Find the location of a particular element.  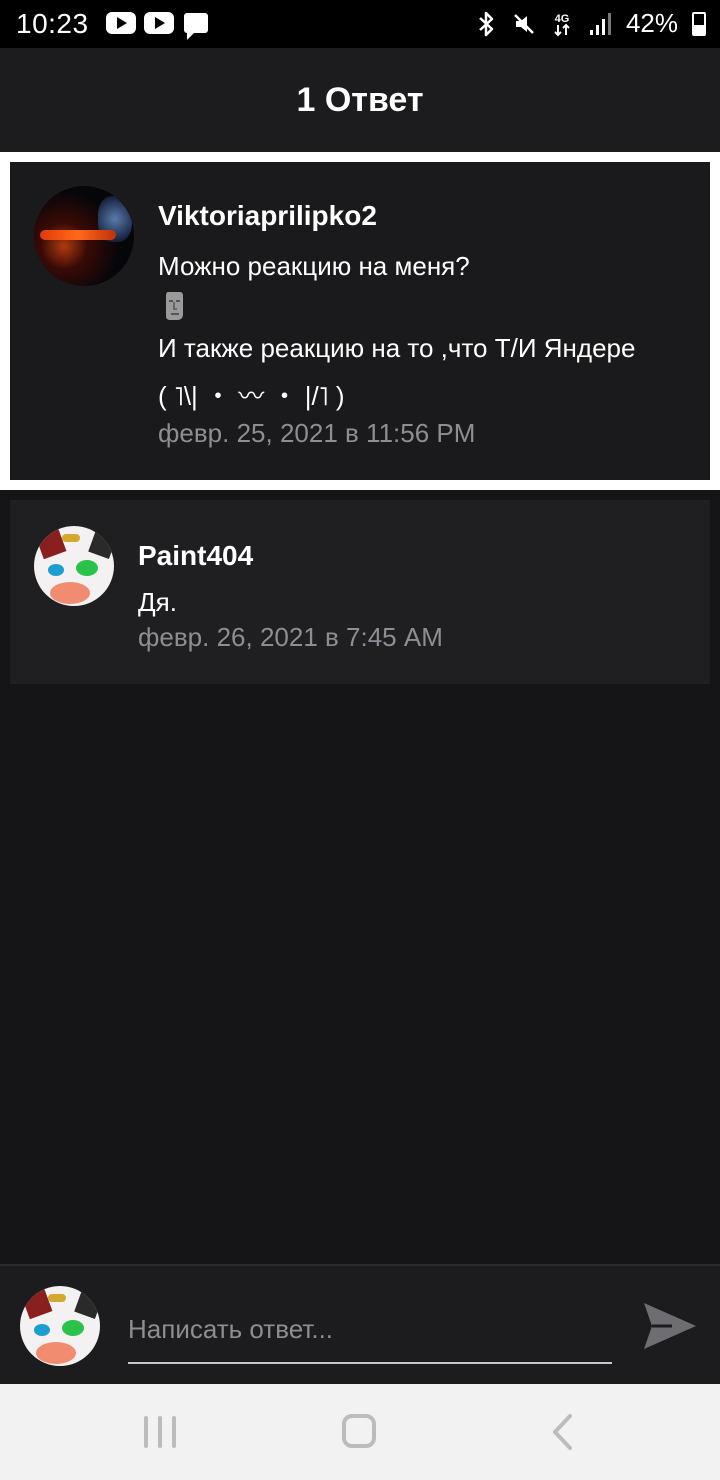

header: 1 Ответ is located at coordinates (360, 100).